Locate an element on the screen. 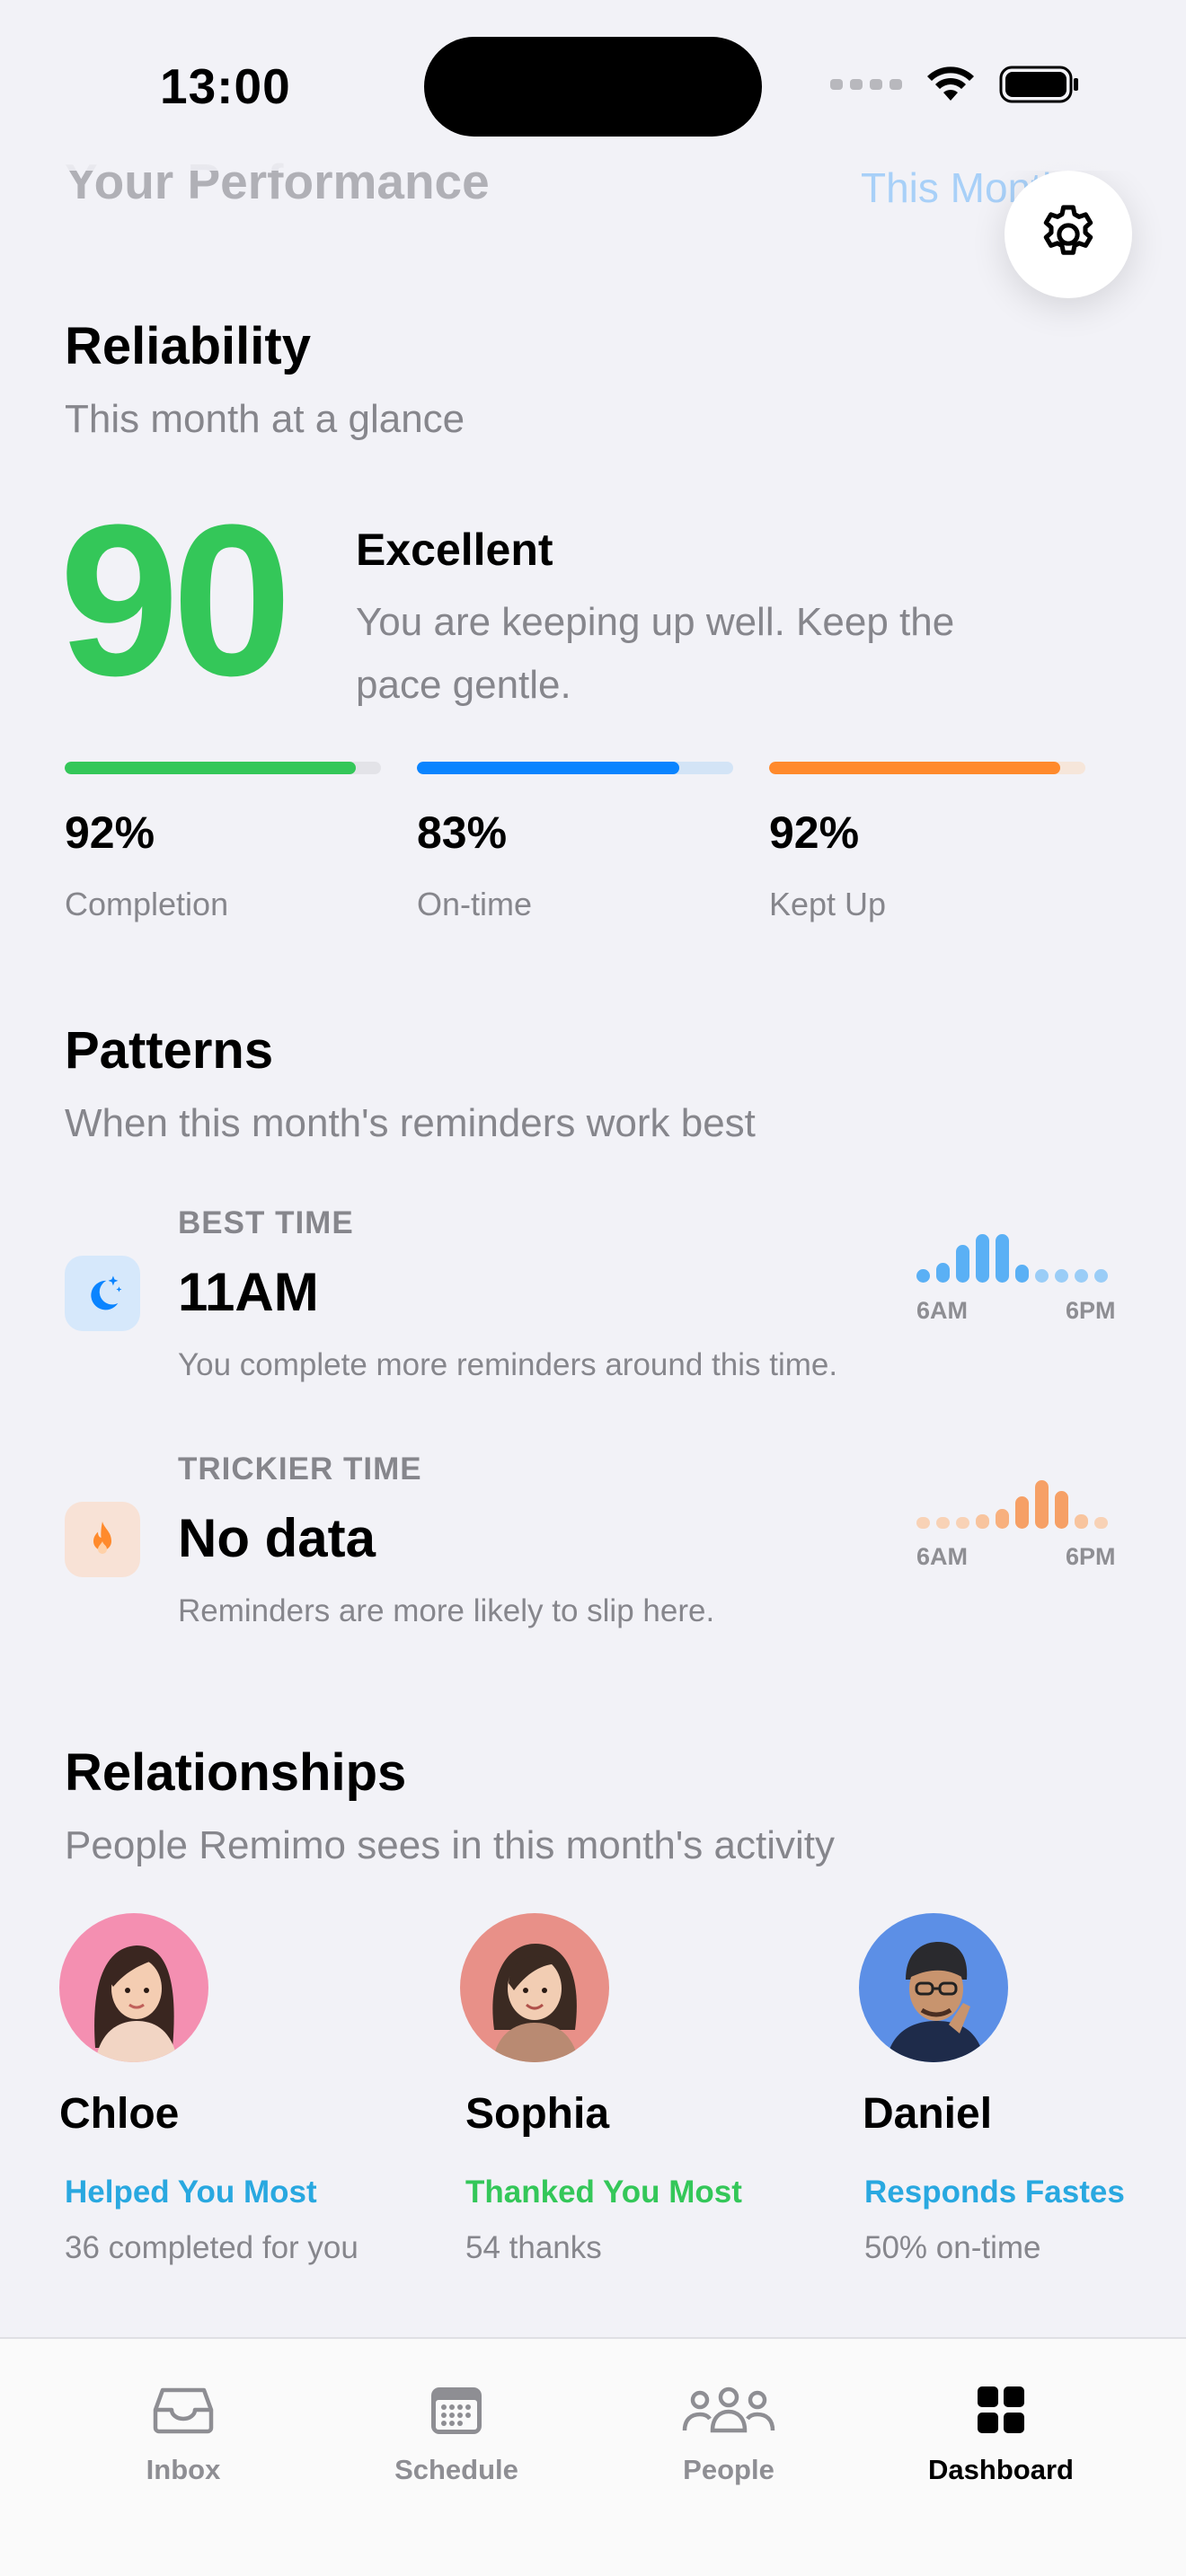  person-card-daniel: Daniel Responds Fastest 50% on-time is located at coordinates (992, 2089).